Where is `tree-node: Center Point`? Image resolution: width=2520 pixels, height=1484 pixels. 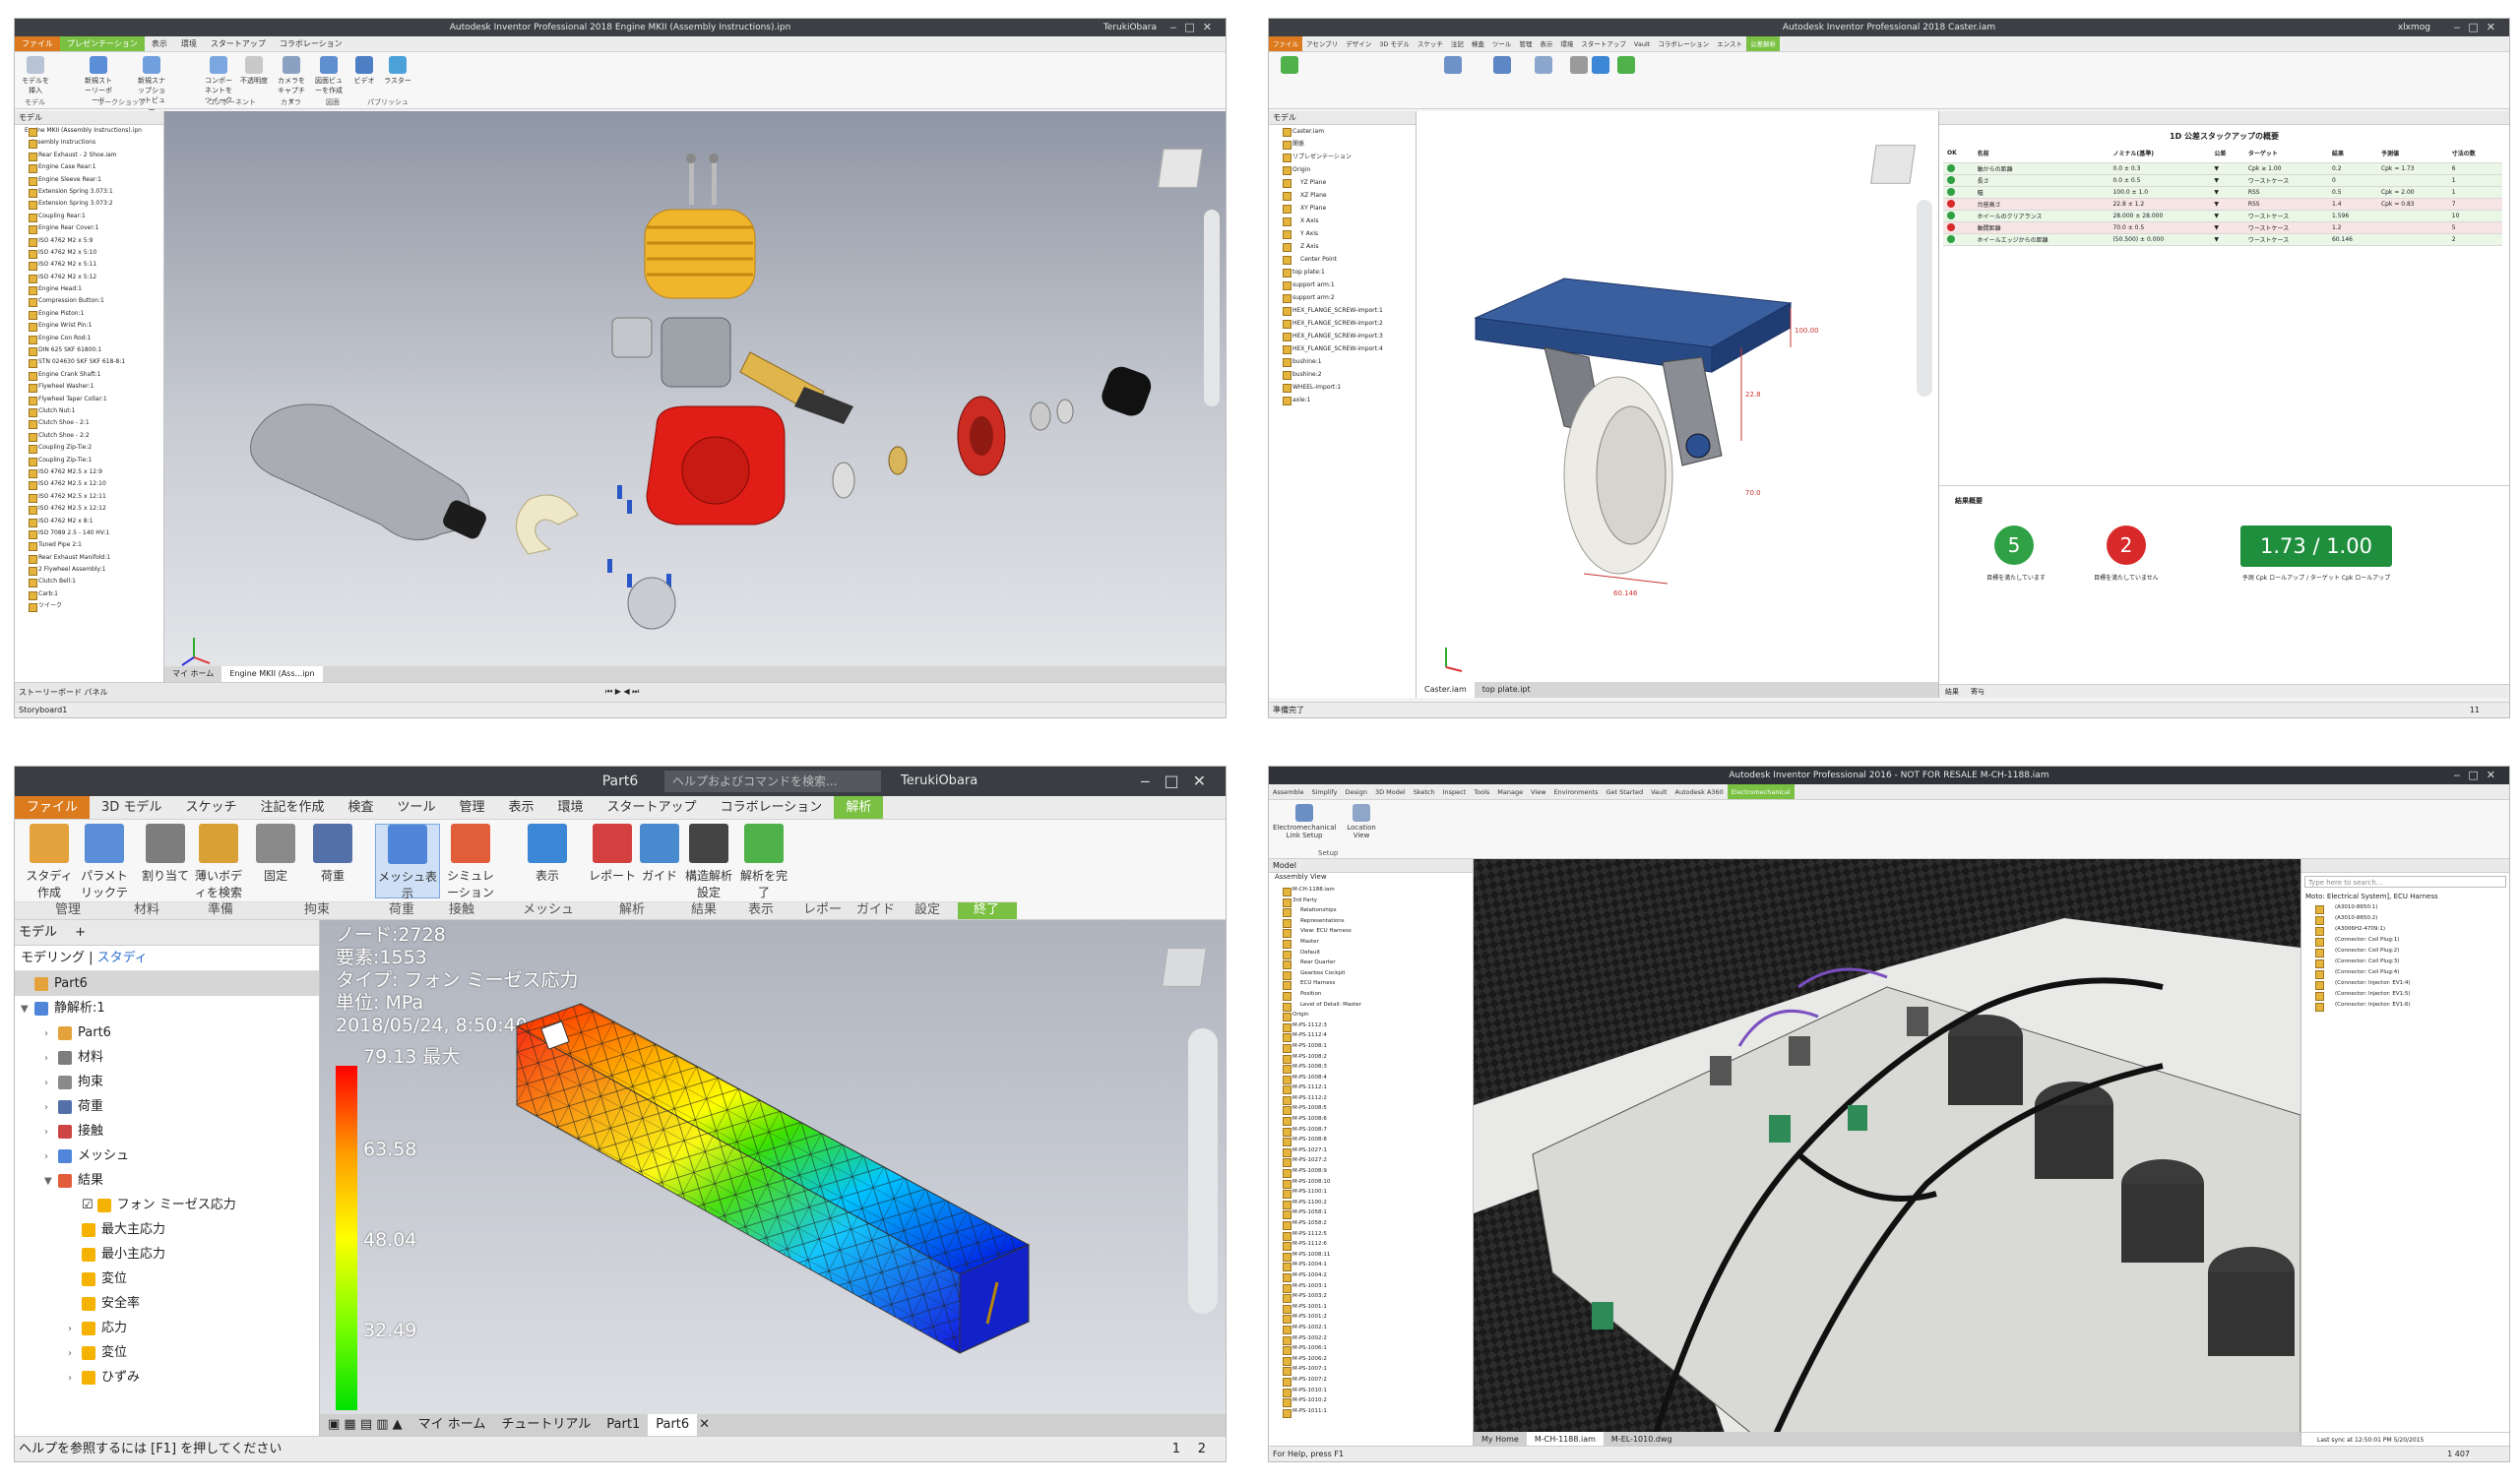 tree-node: Center Point is located at coordinates (1342, 260).